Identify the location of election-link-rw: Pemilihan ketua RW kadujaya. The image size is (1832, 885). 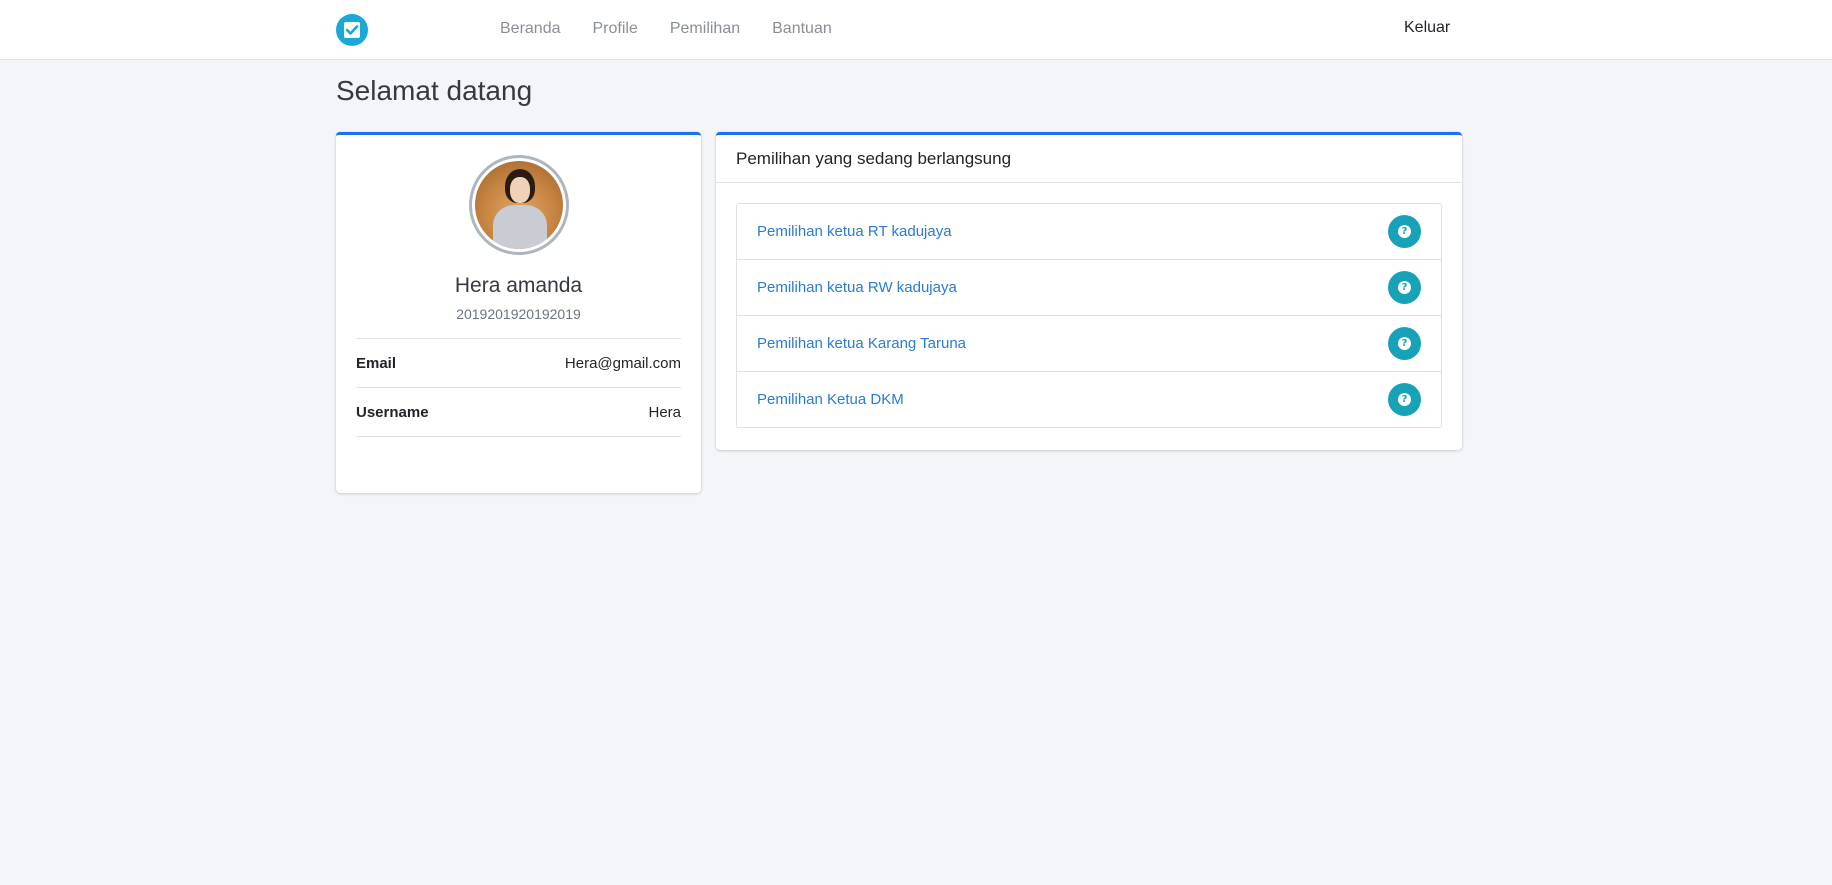
(857, 287).